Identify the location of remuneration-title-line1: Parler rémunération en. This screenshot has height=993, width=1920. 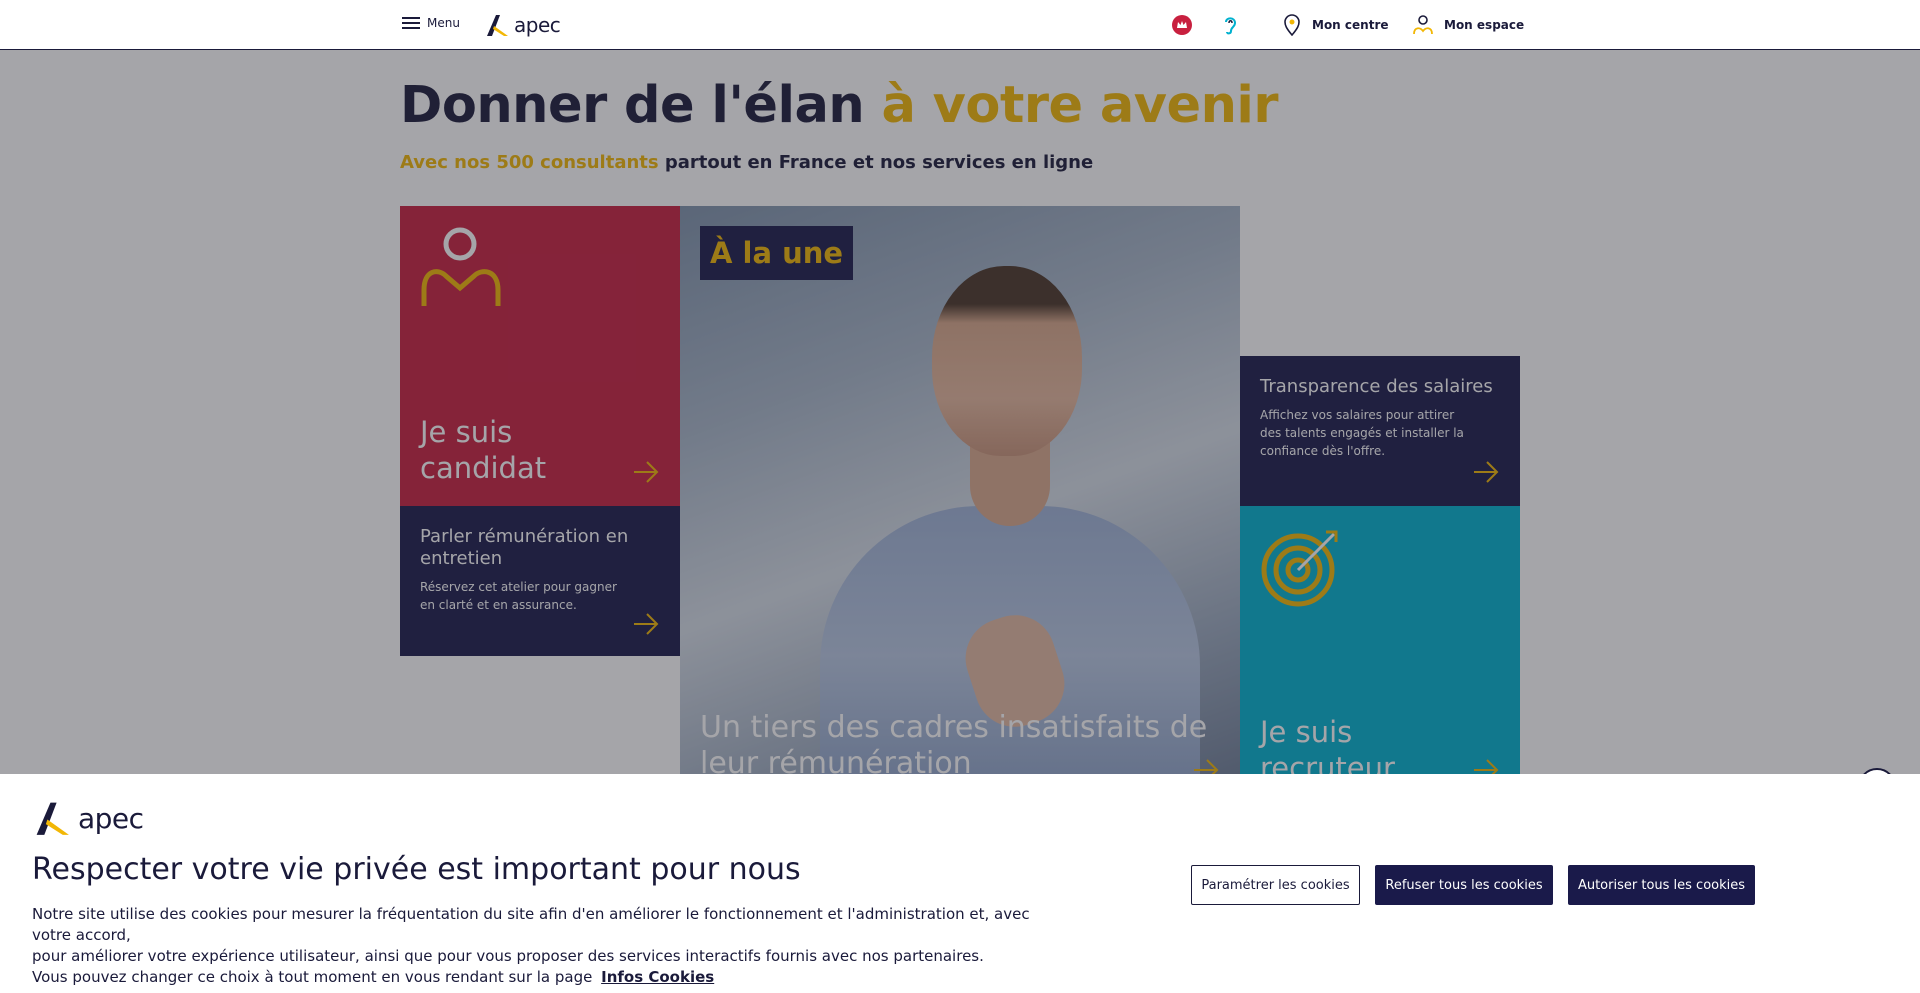
(524, 536).